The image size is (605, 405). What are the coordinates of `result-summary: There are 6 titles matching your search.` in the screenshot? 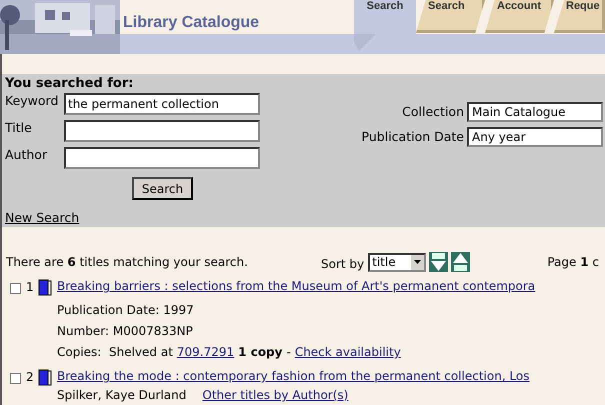 It's located at (127, 262).